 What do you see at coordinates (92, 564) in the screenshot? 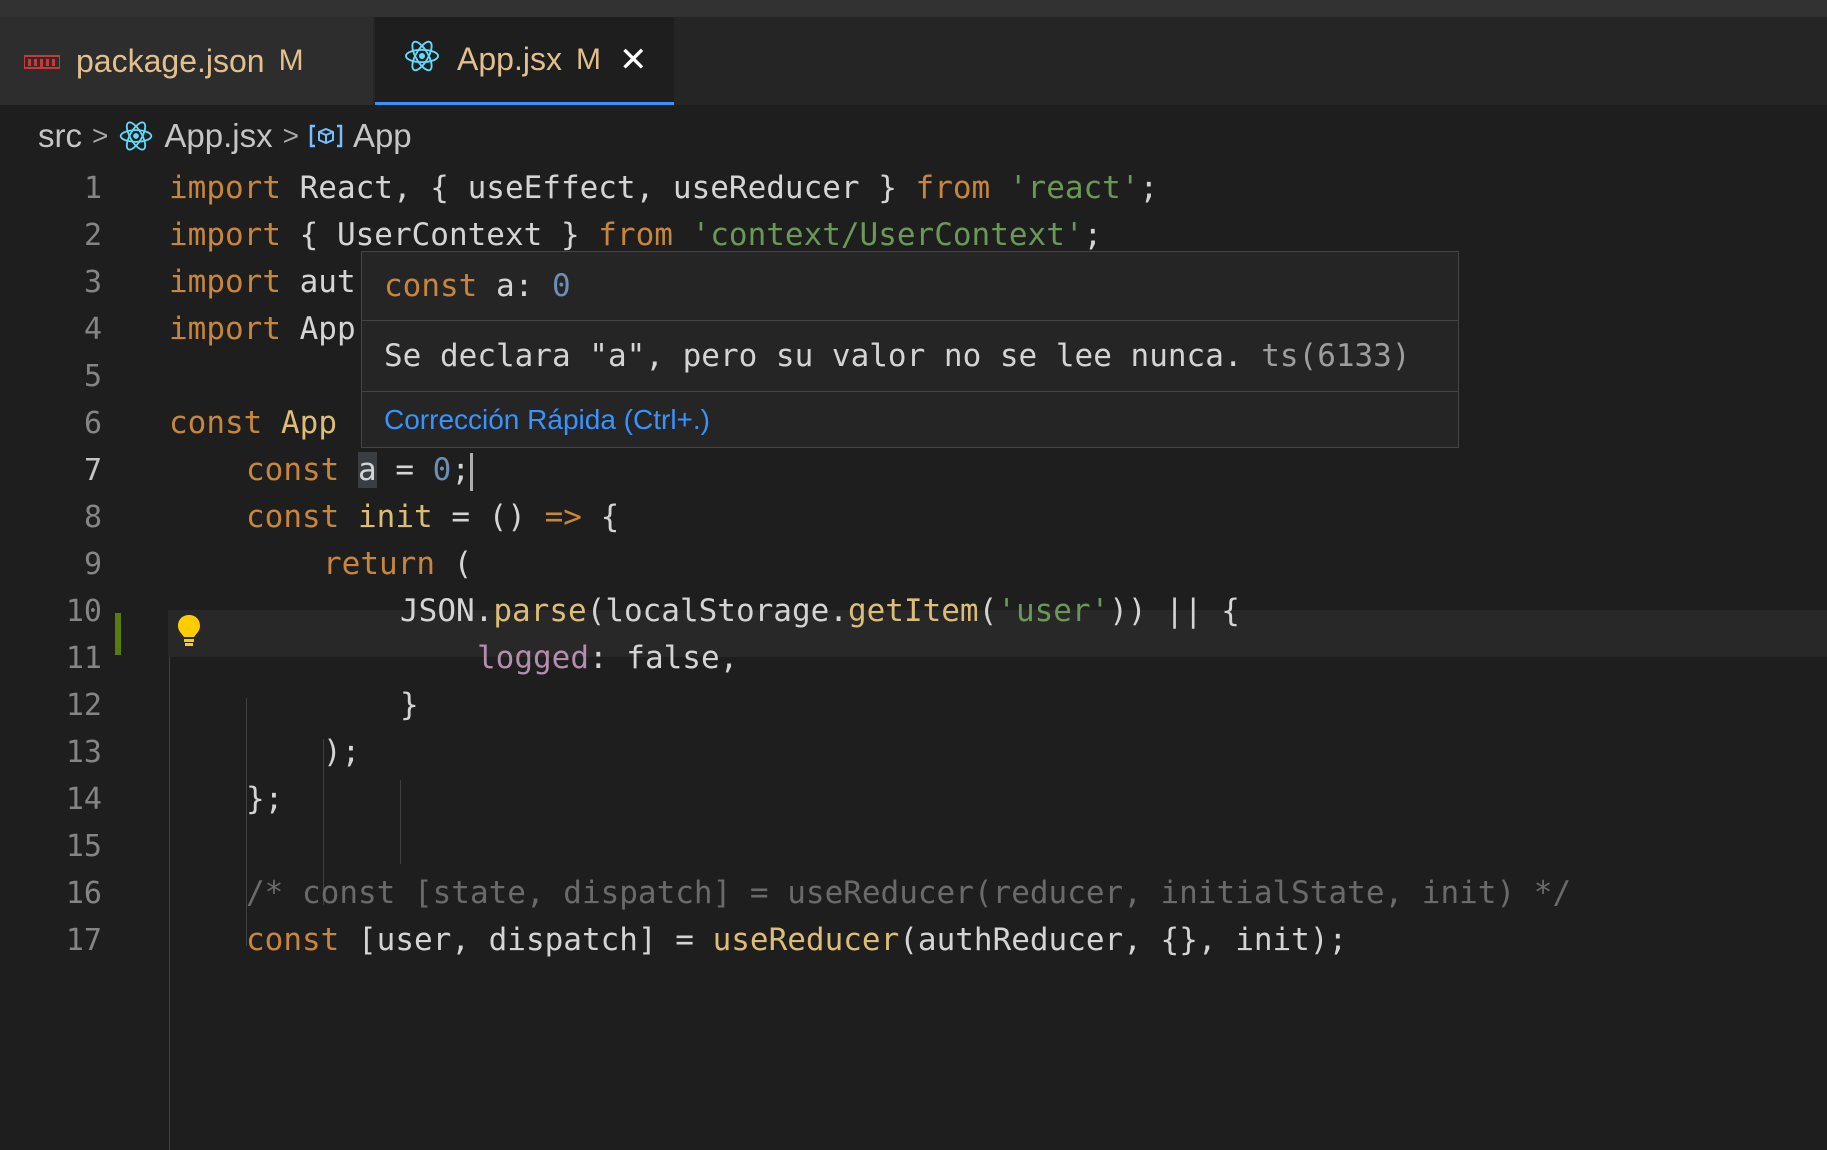
I see `line-number: 9` at bounding box center [92, 564].